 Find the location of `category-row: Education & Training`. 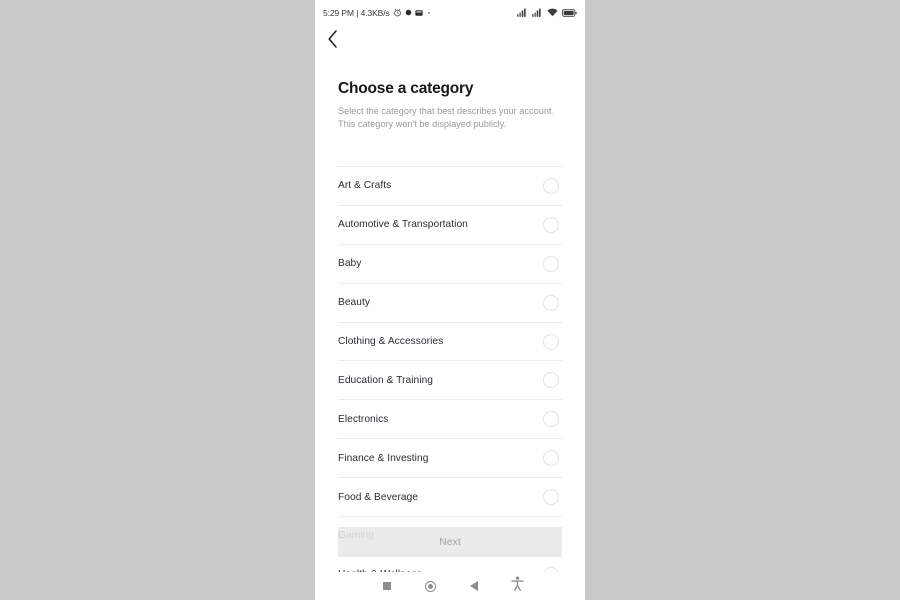

category-row: Education & Training is located at coordinates (450, 381).